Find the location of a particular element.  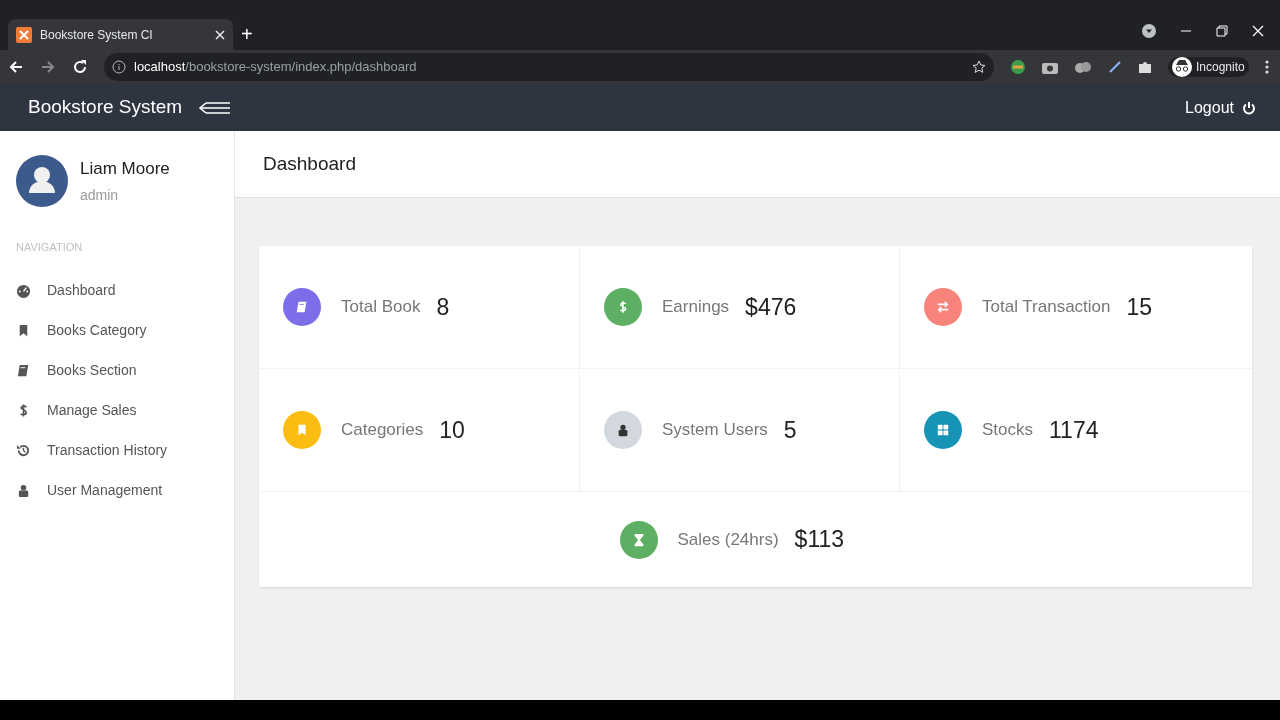

dropdown-icon is located at coordinates (1149, 31).